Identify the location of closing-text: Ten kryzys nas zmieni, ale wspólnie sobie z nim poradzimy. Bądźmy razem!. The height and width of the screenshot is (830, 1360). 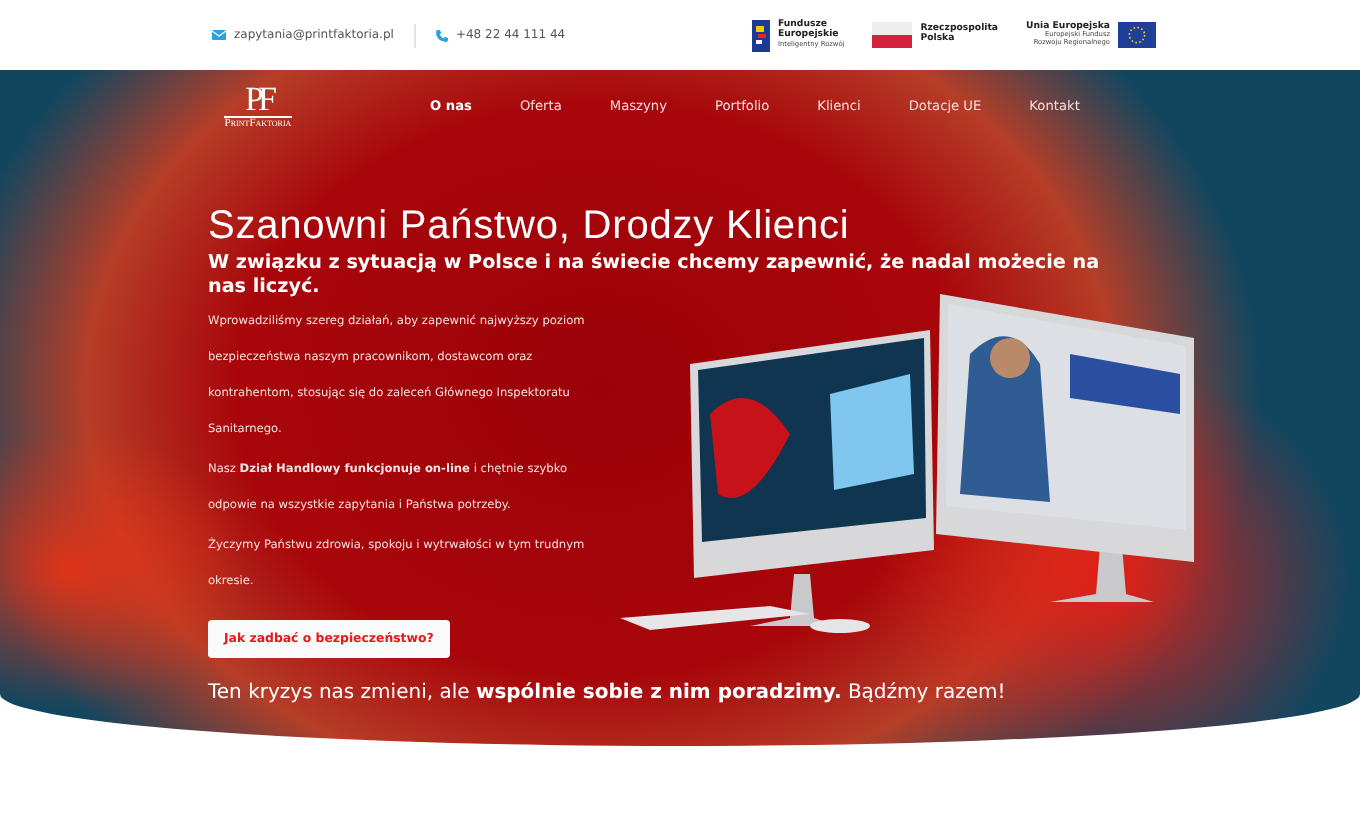
(608, 692).